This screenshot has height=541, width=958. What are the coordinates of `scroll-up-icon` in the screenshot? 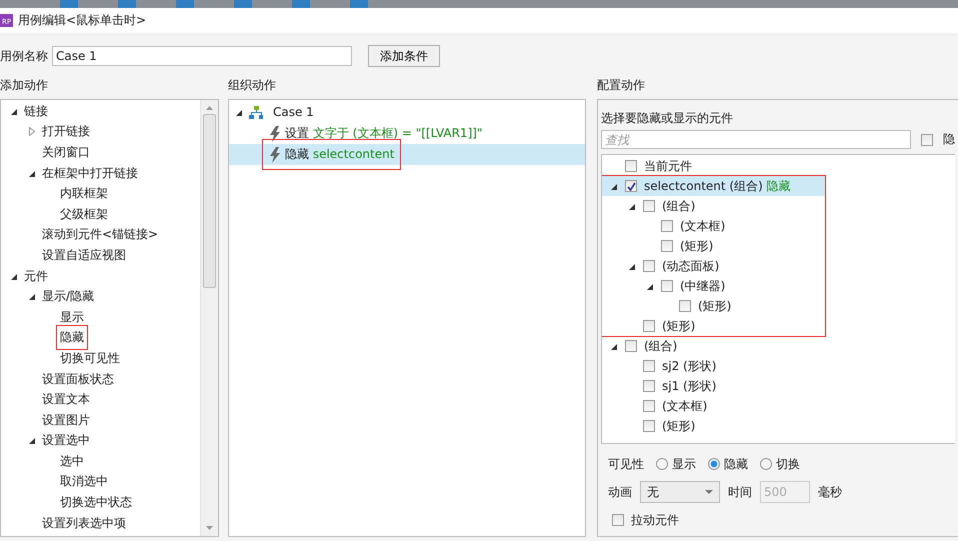 It's located at (209, 108).